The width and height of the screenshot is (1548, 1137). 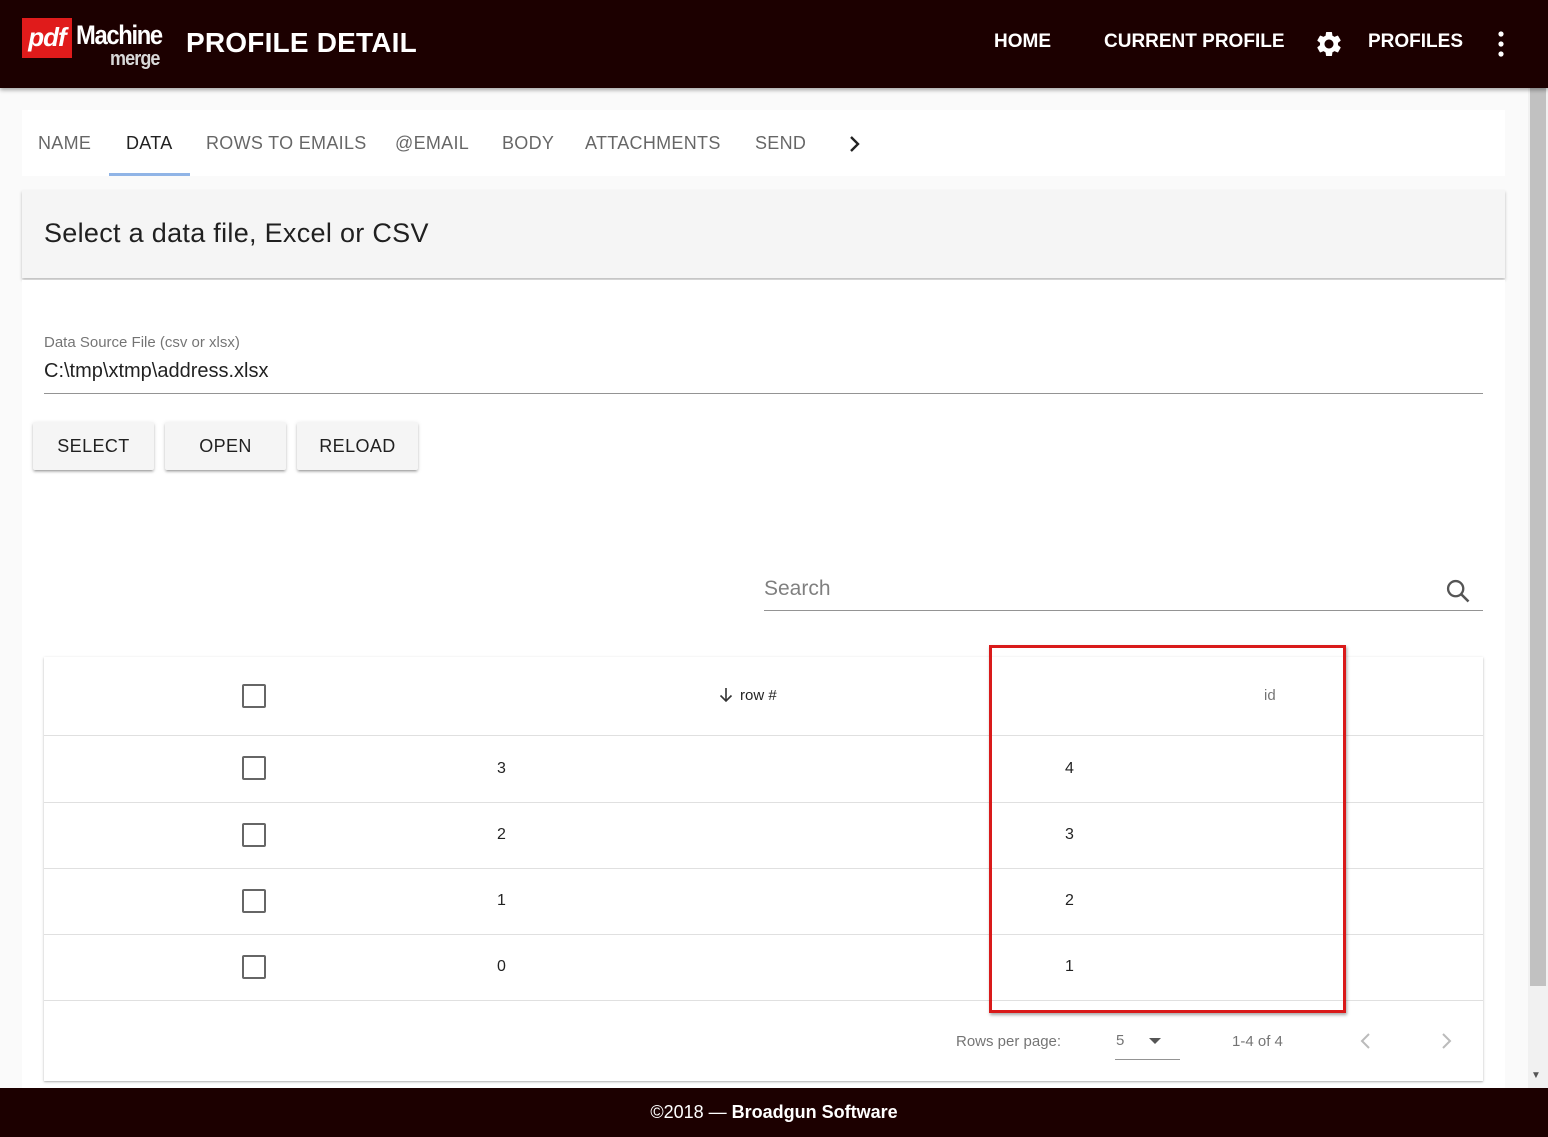 What do you see at coordinates (1501, 44) in the screenshot?
I see `more-vert-icon` at bounding box center [1501, 44].